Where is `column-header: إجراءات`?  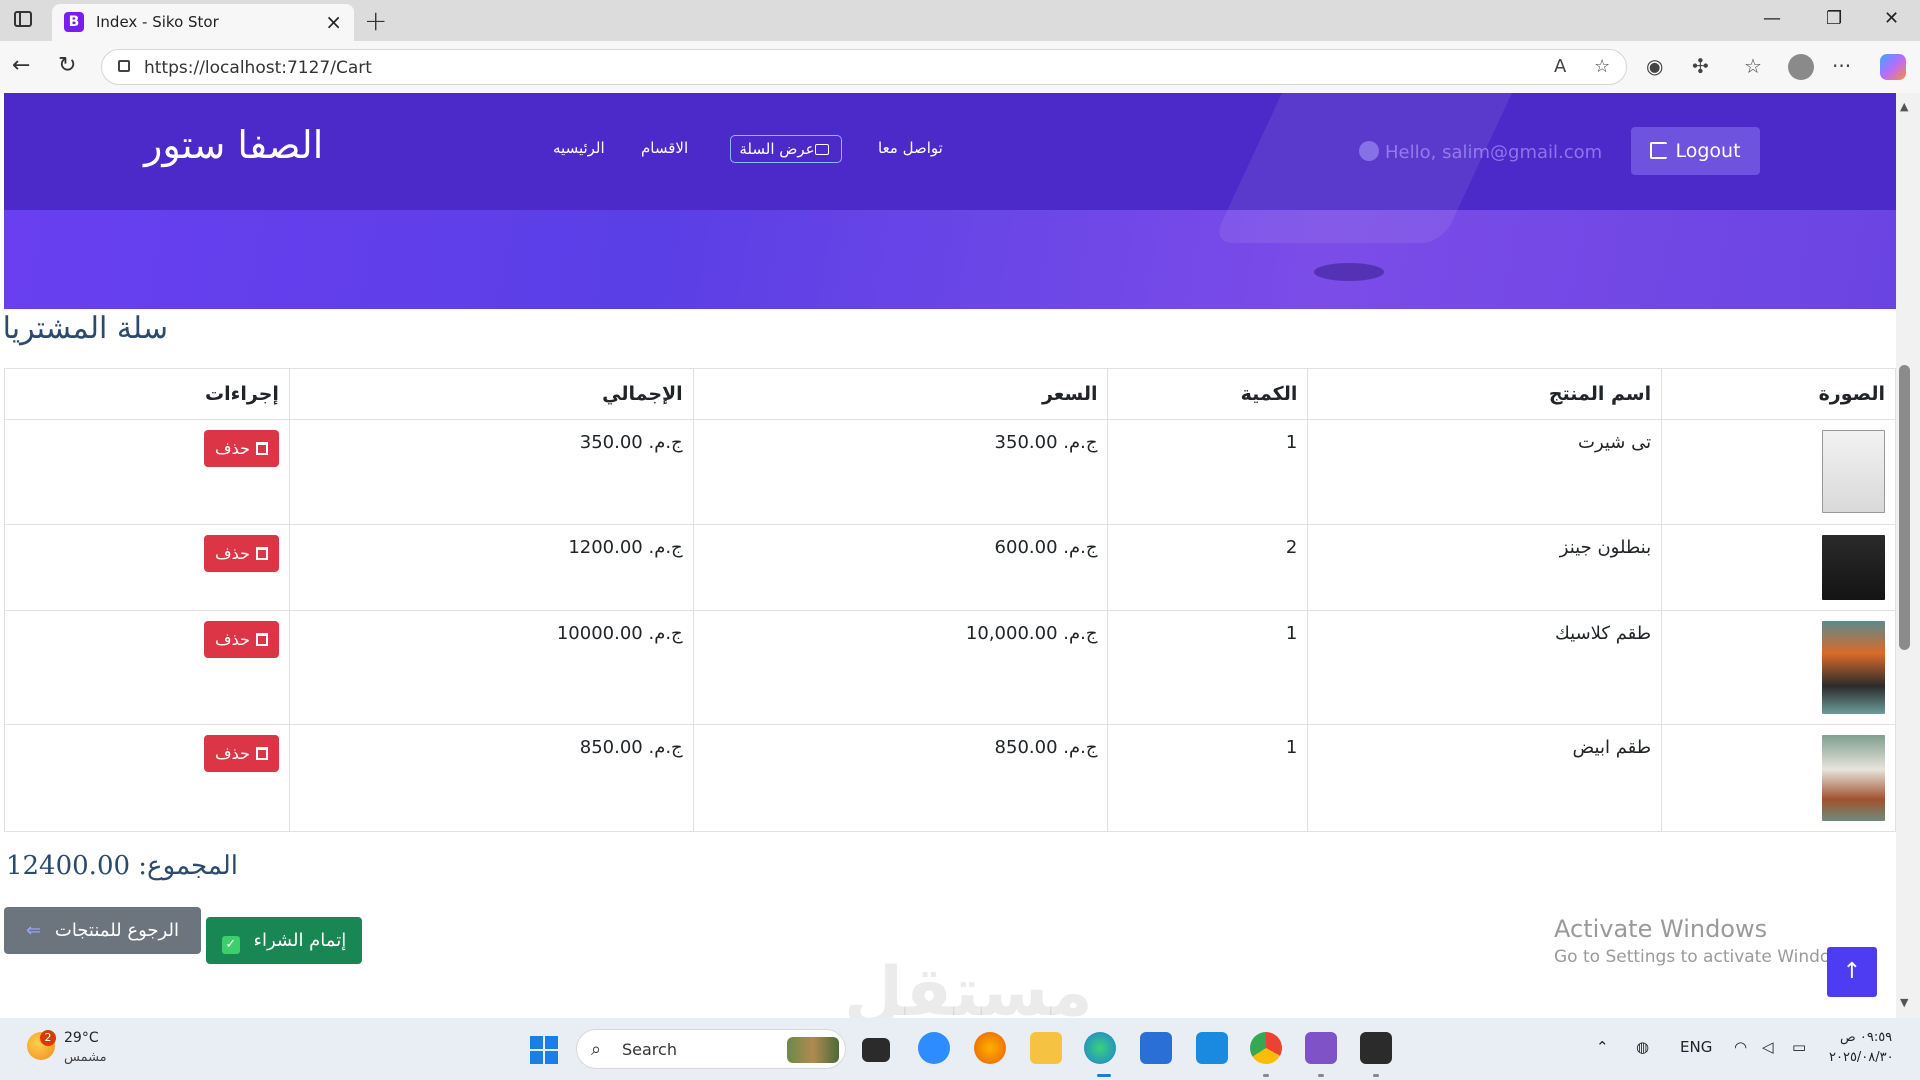 column-header: إجراءات is located at coordinates (147, 394).